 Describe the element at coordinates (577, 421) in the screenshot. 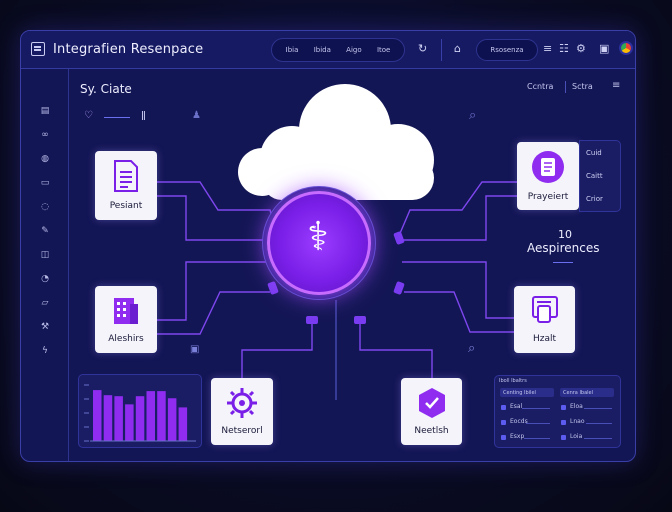

I see `list-item: Lnao` at that location.